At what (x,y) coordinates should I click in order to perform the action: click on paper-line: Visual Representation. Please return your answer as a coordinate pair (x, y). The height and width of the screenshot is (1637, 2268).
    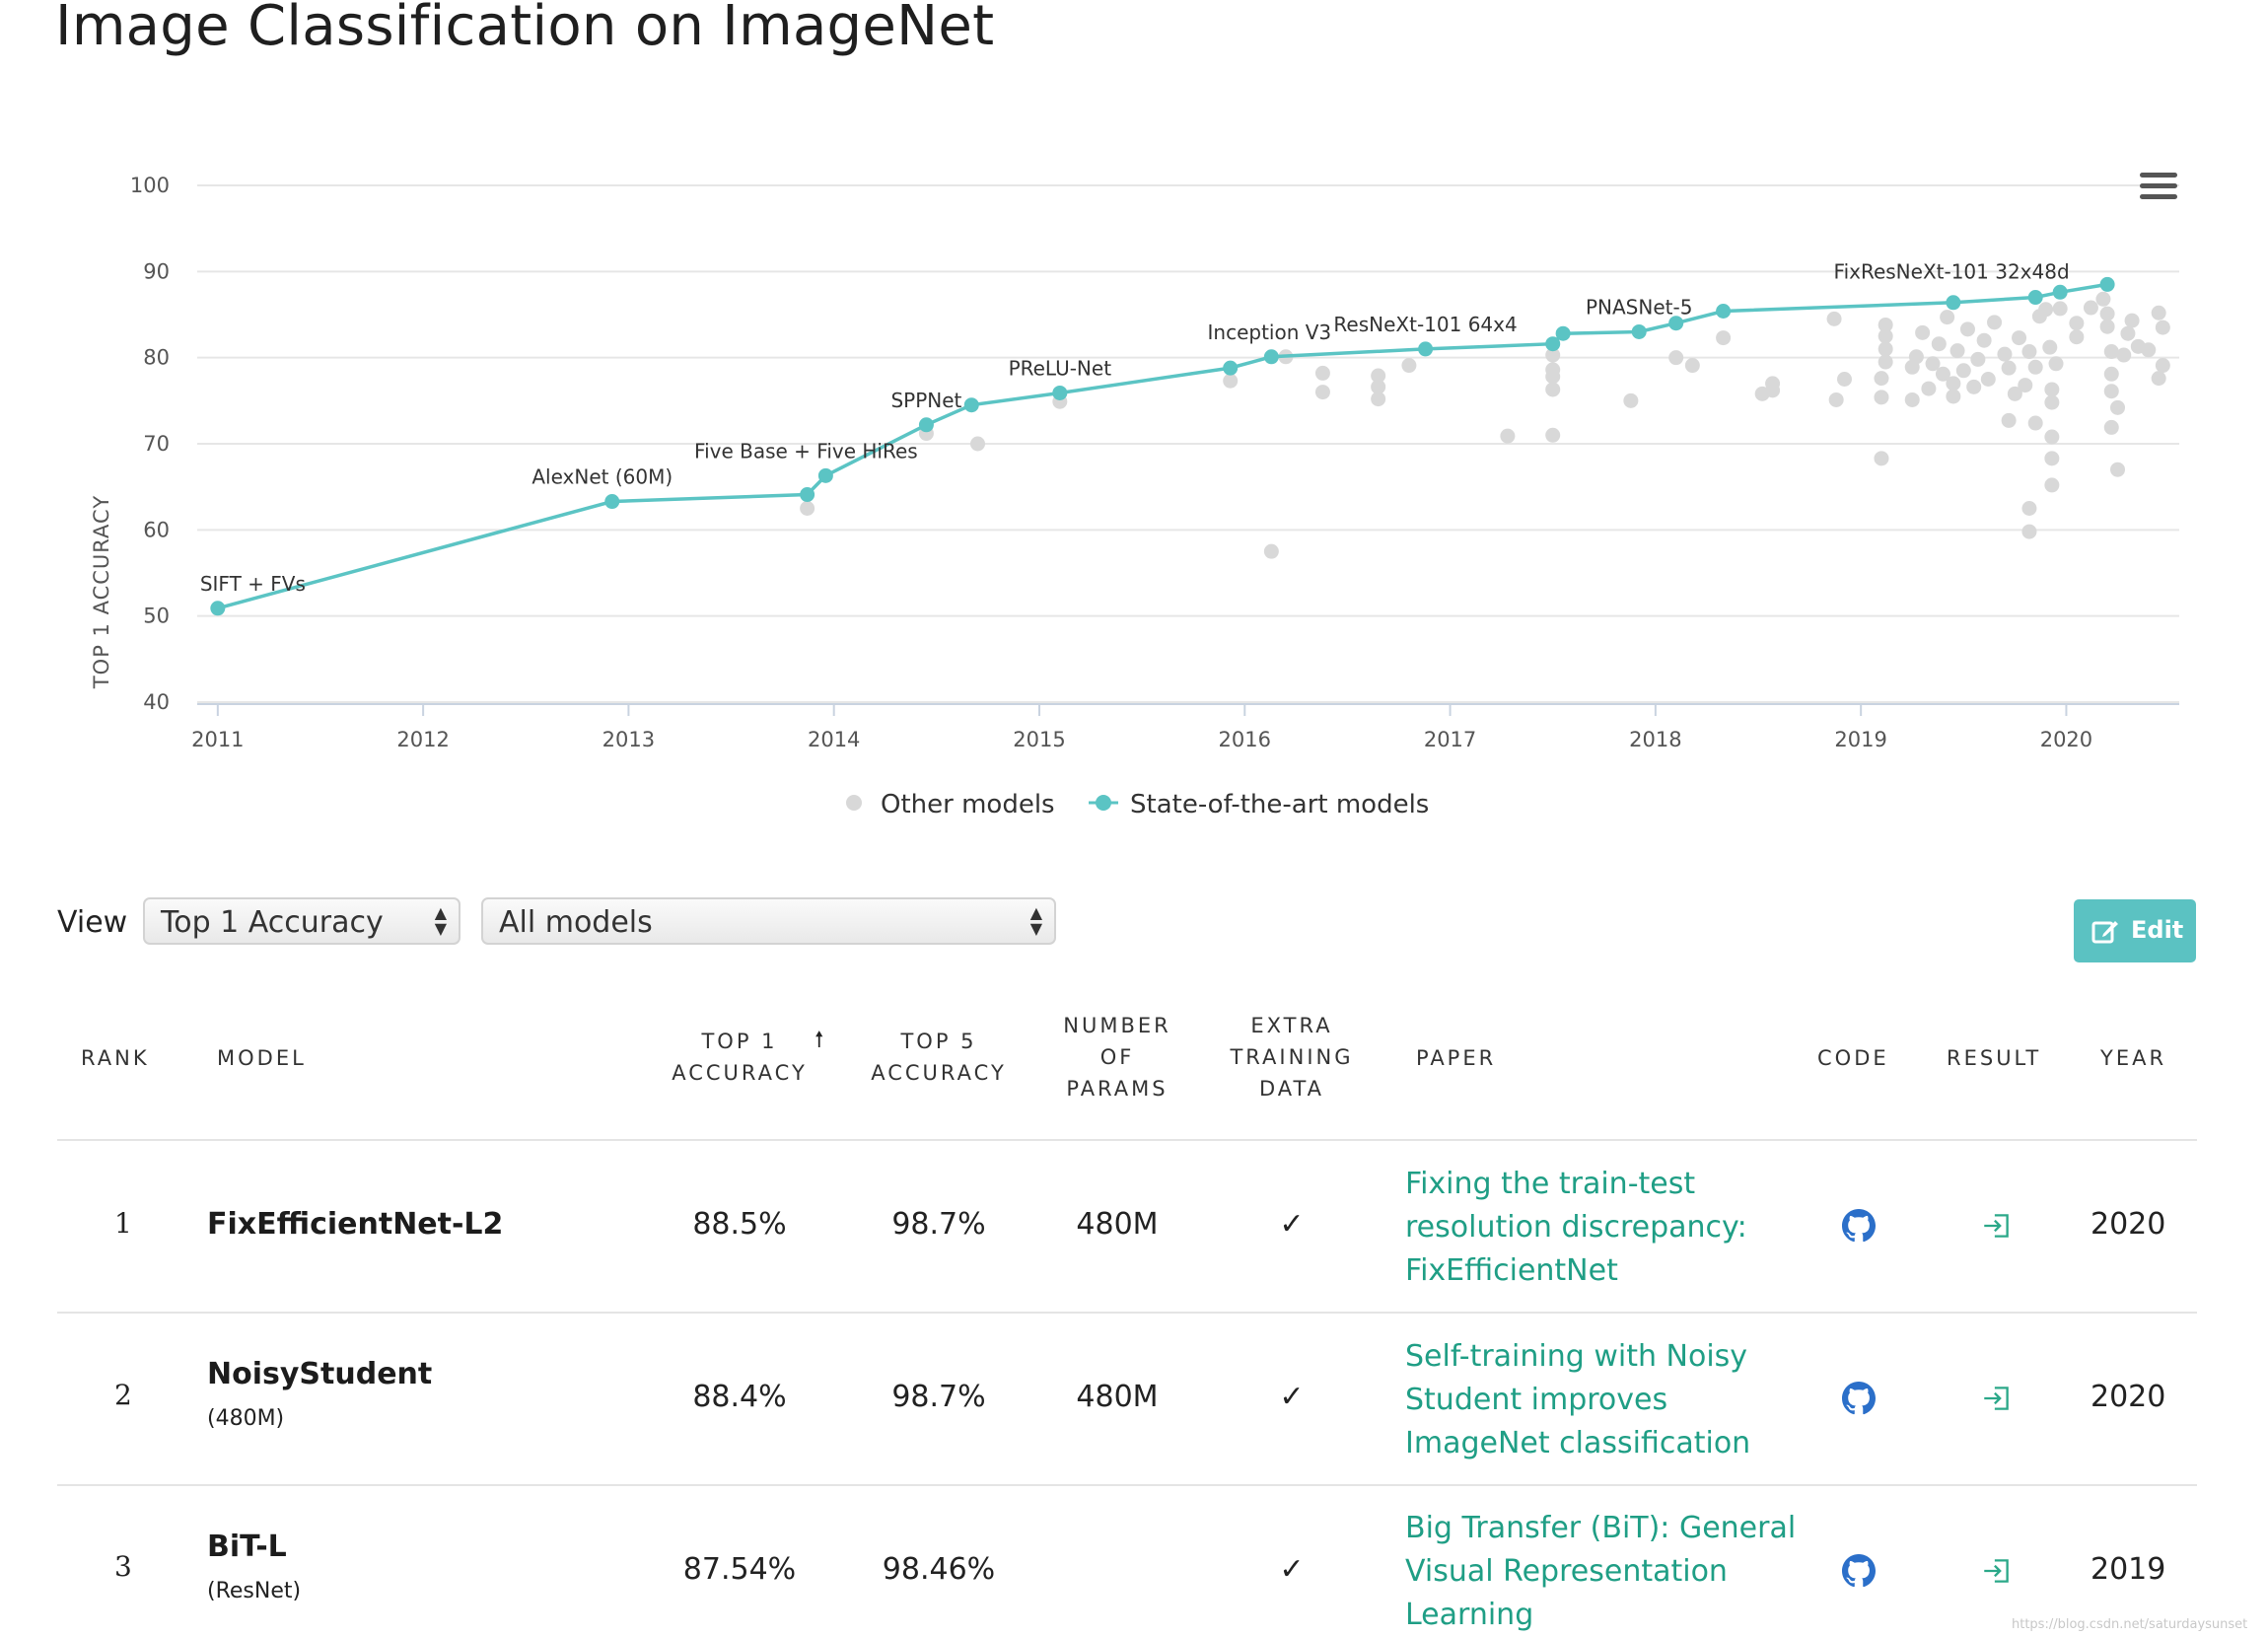
    Looking at the image, I should click on (1566, 1571).